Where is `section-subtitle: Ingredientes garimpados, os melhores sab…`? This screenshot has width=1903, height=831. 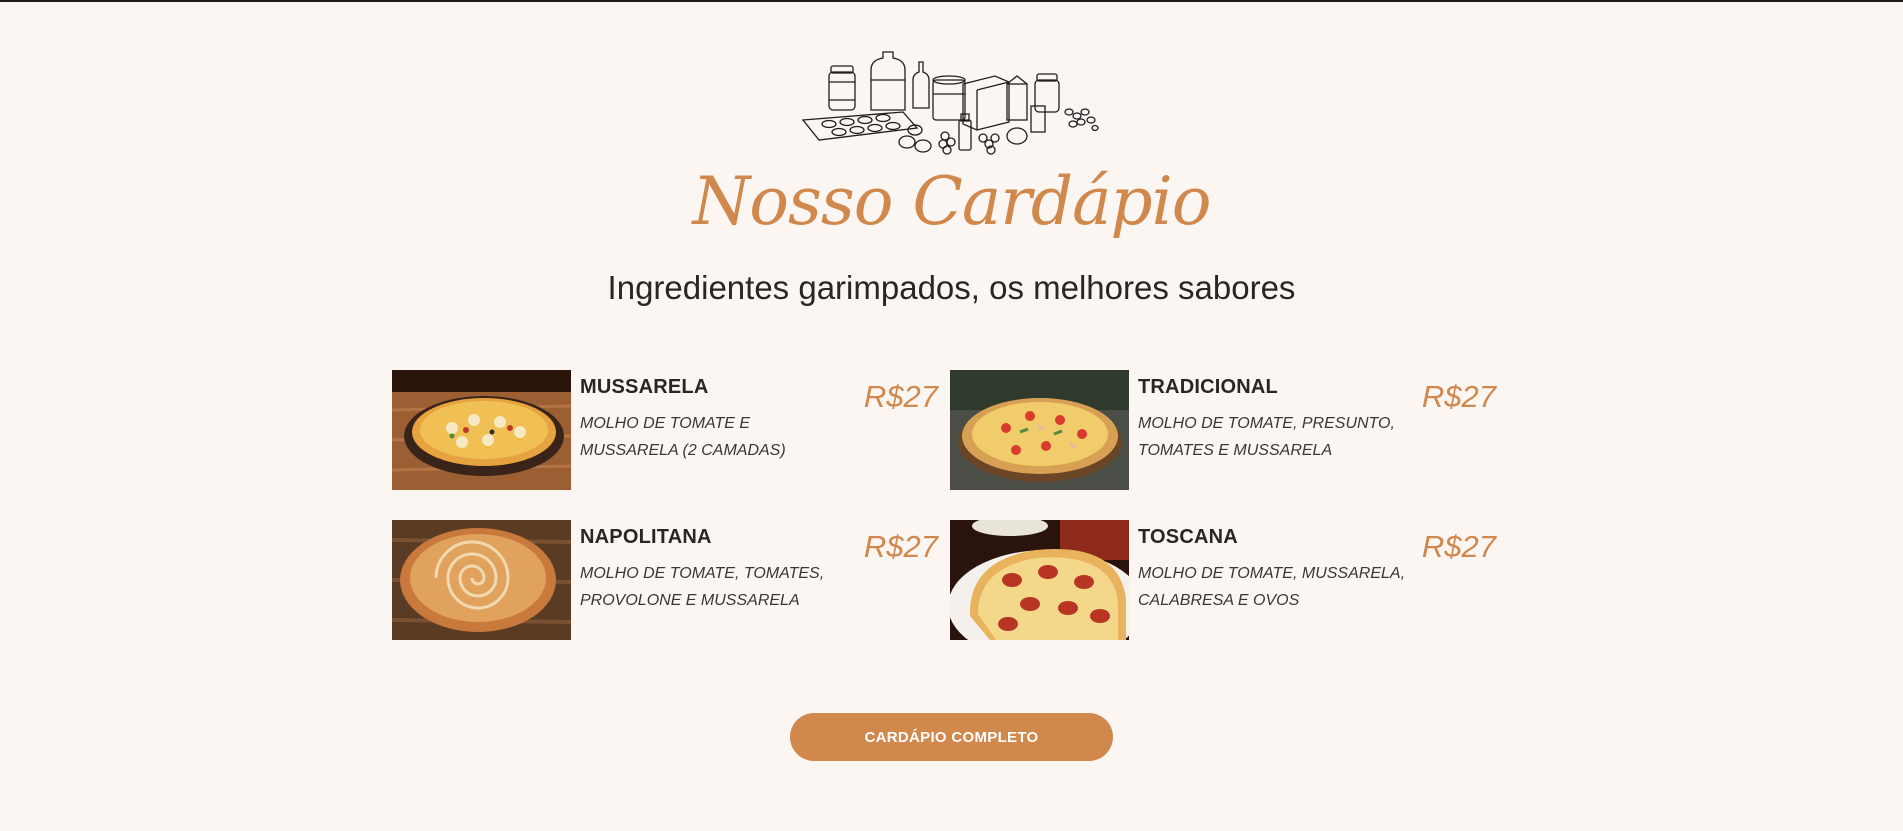
section-subtitle: Ingredientes garimpados, os melhores sab… is located at coordinates (951, 287).